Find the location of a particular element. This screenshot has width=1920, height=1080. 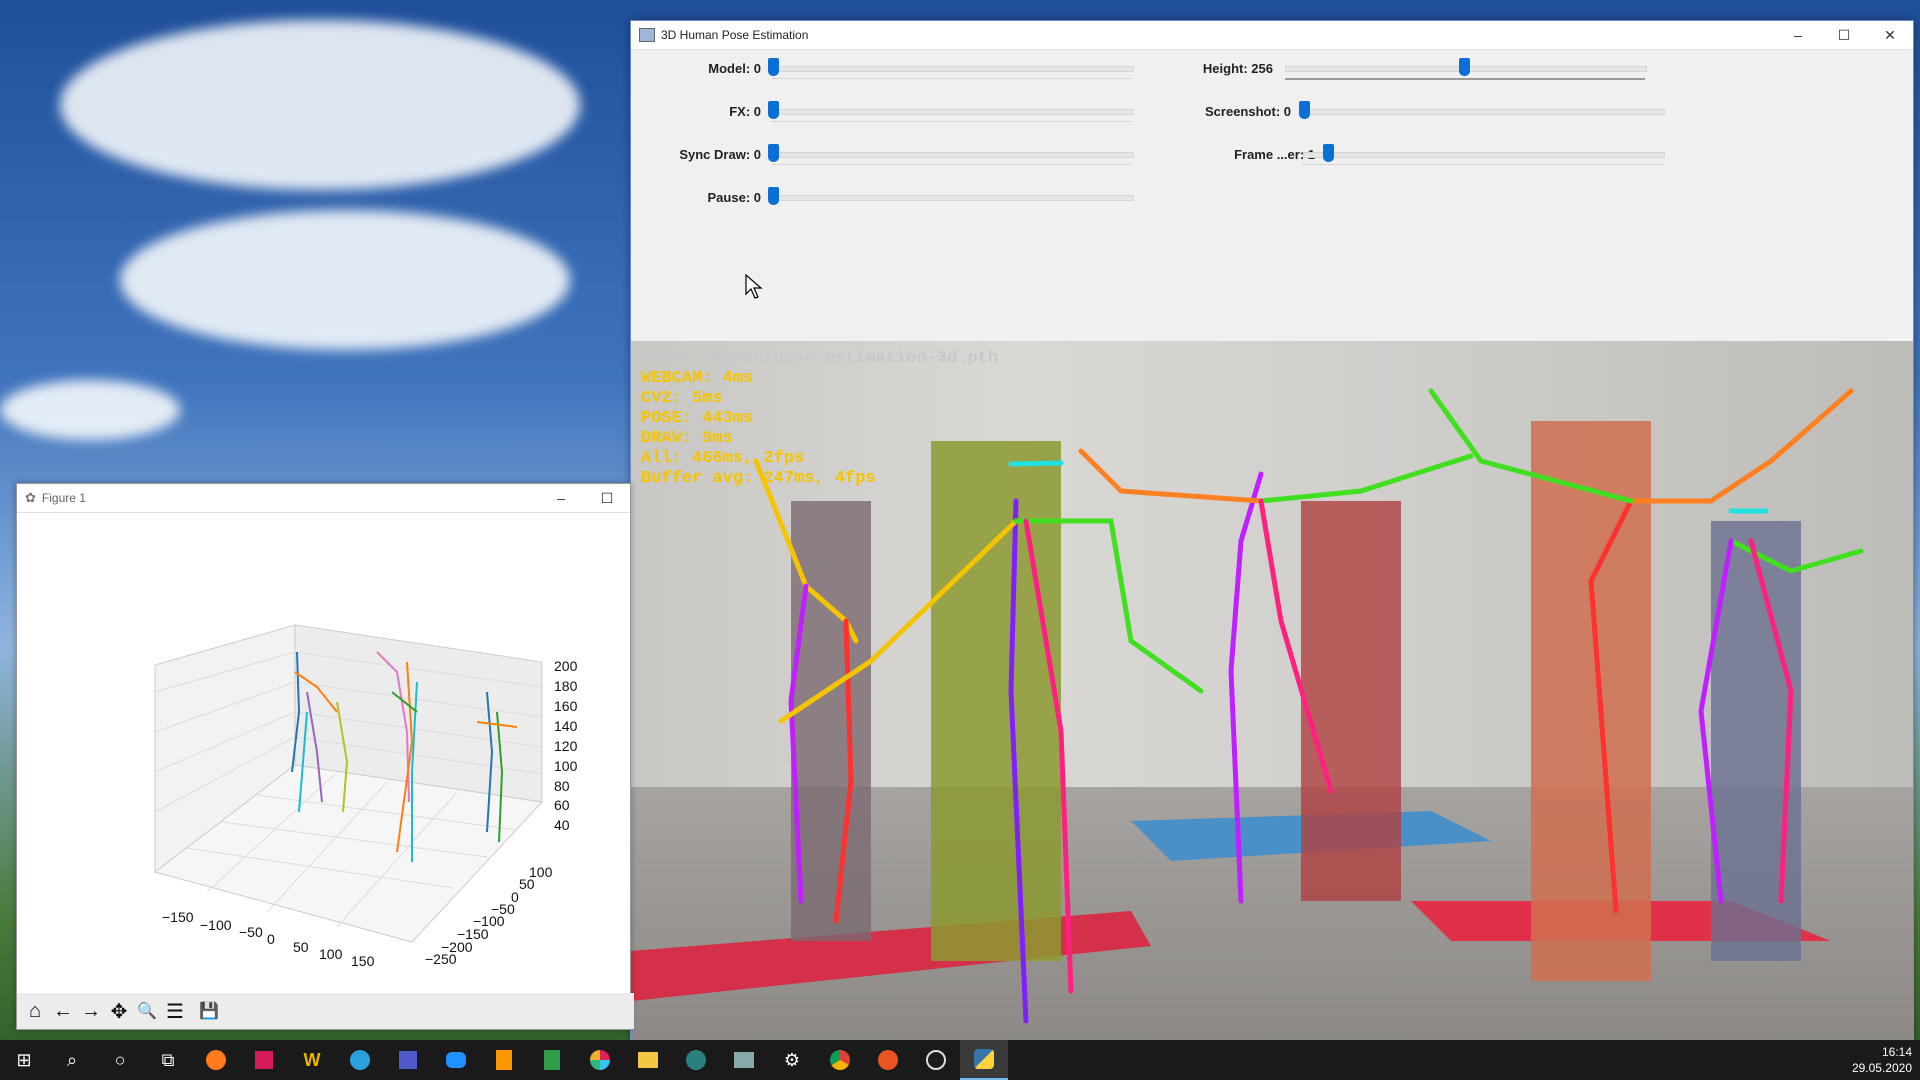

clock-date: 29.05.2020 is located at coordinates (1881, 1068).